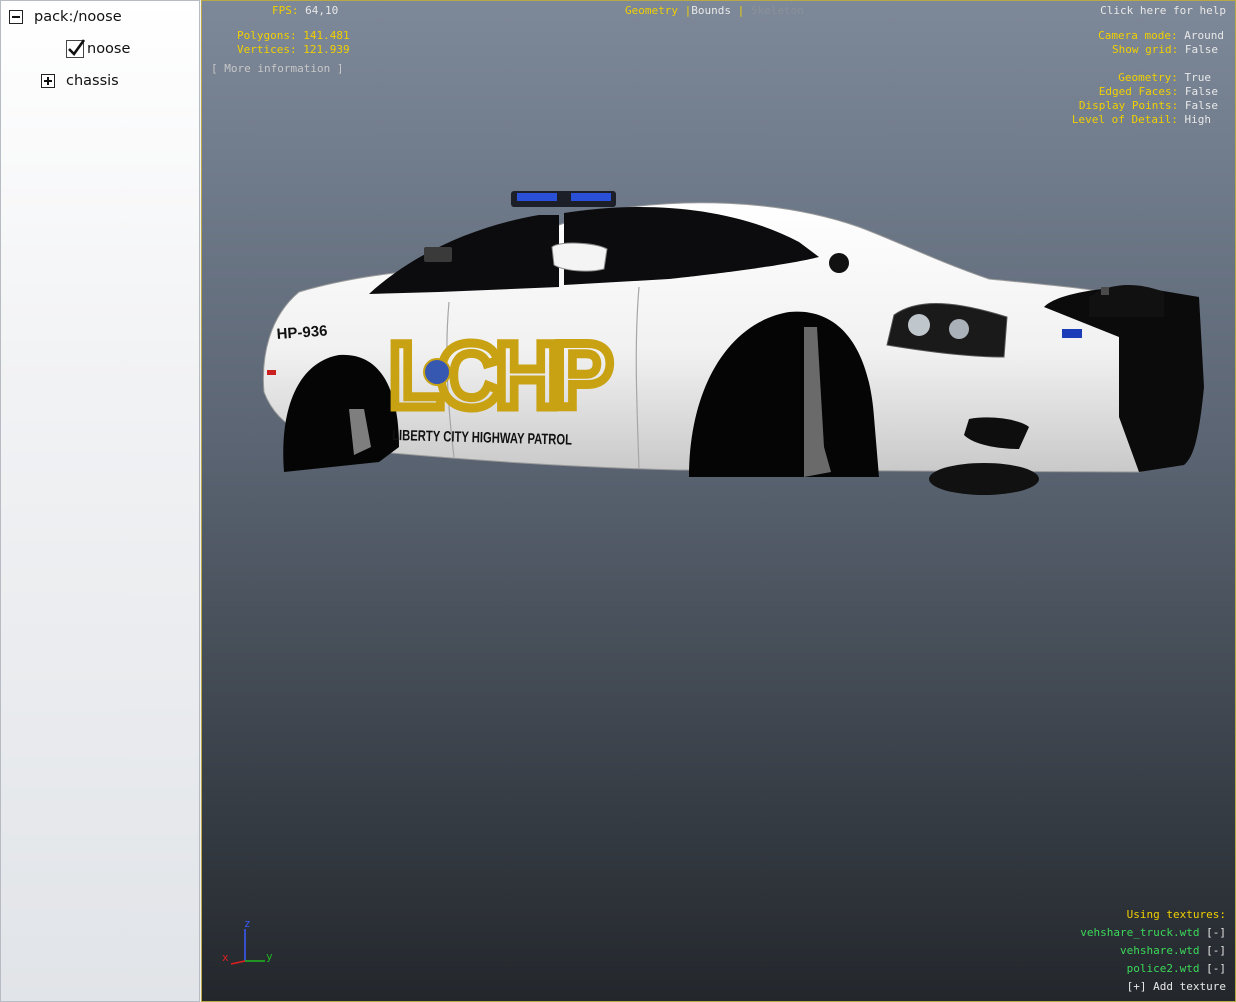  I want to click on texture-row: police2.wtd [-], so click(1176, 969).